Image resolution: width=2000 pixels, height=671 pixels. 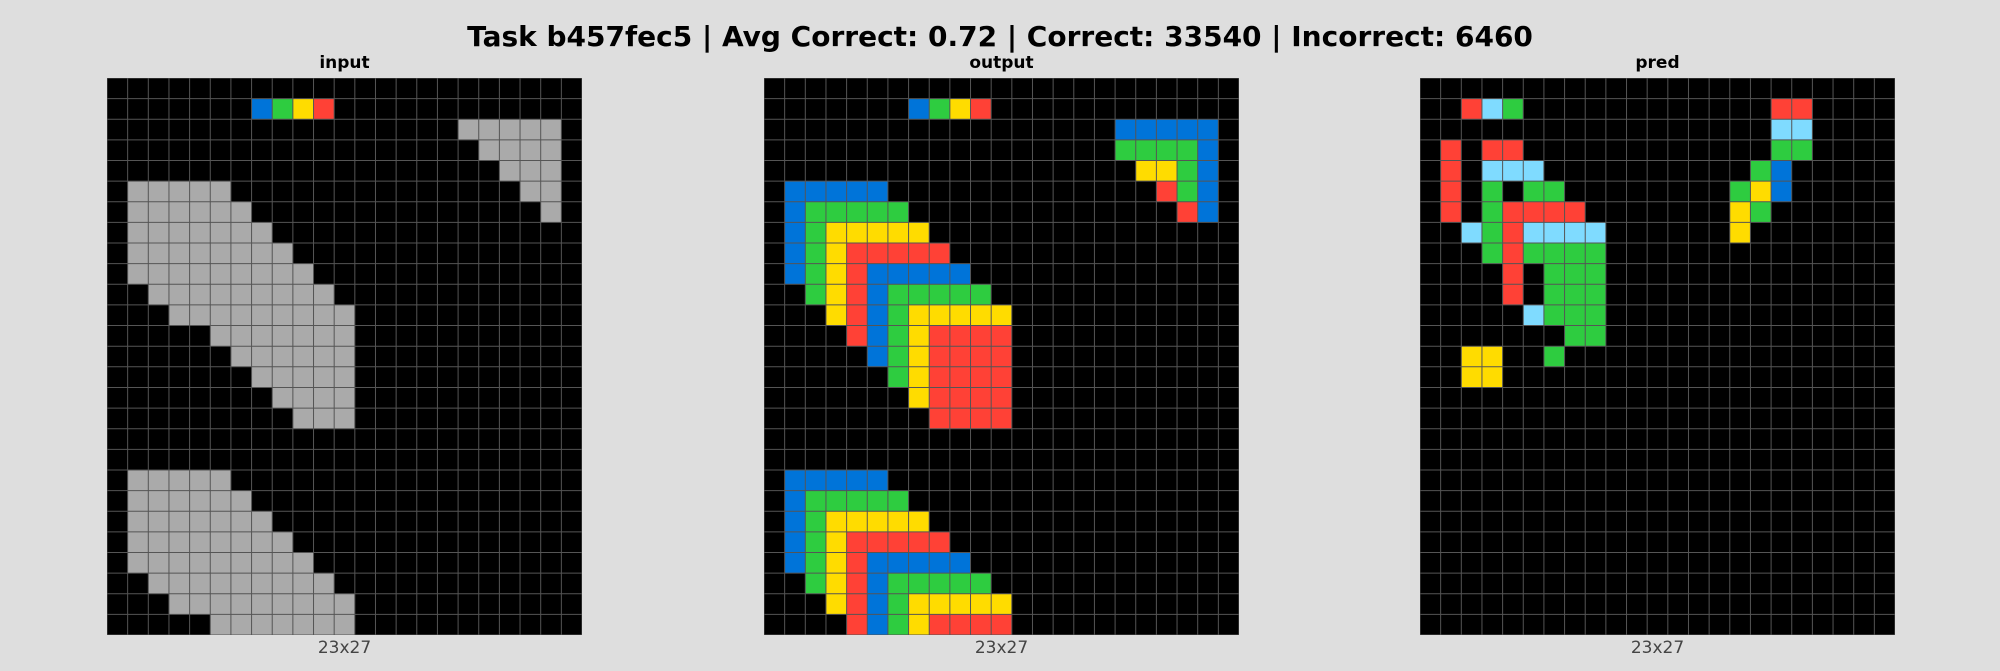 What do you see at coordinates (1001, 63) in the screenshot?
I see `panel-title-output: output` at bounding box center [1001, 63].